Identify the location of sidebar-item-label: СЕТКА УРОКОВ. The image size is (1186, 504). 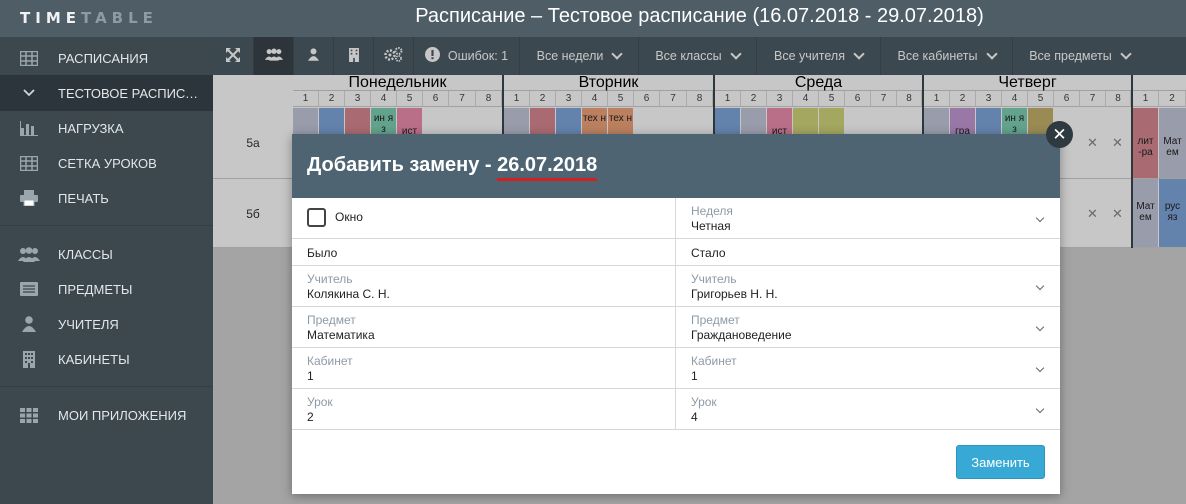
(107, 163).